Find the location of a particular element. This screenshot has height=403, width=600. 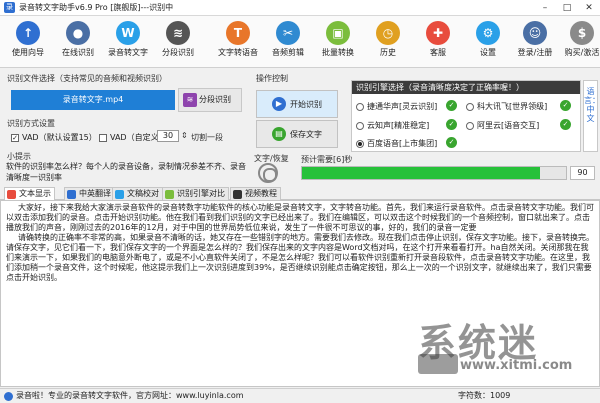

start-recognition-button: ▶ 开始识别 is located at coordinates (297, 104).